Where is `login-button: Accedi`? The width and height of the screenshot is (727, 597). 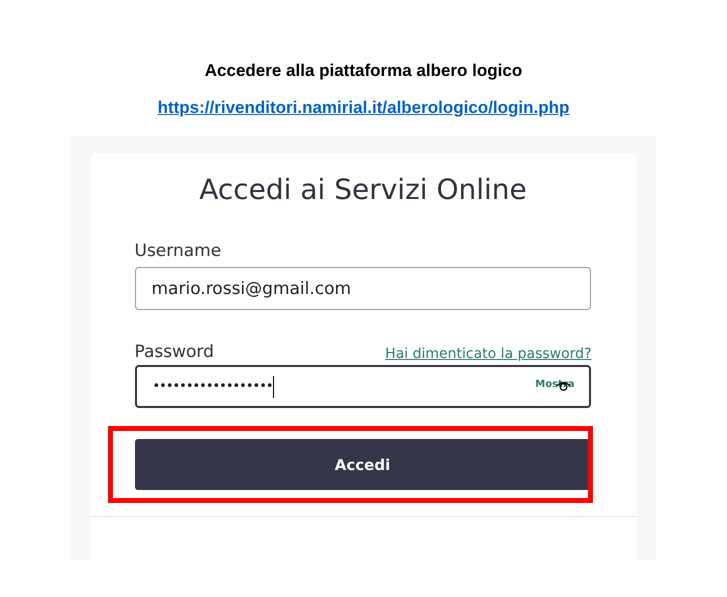 login-button: Accedi is located at coordinates (362, 464).